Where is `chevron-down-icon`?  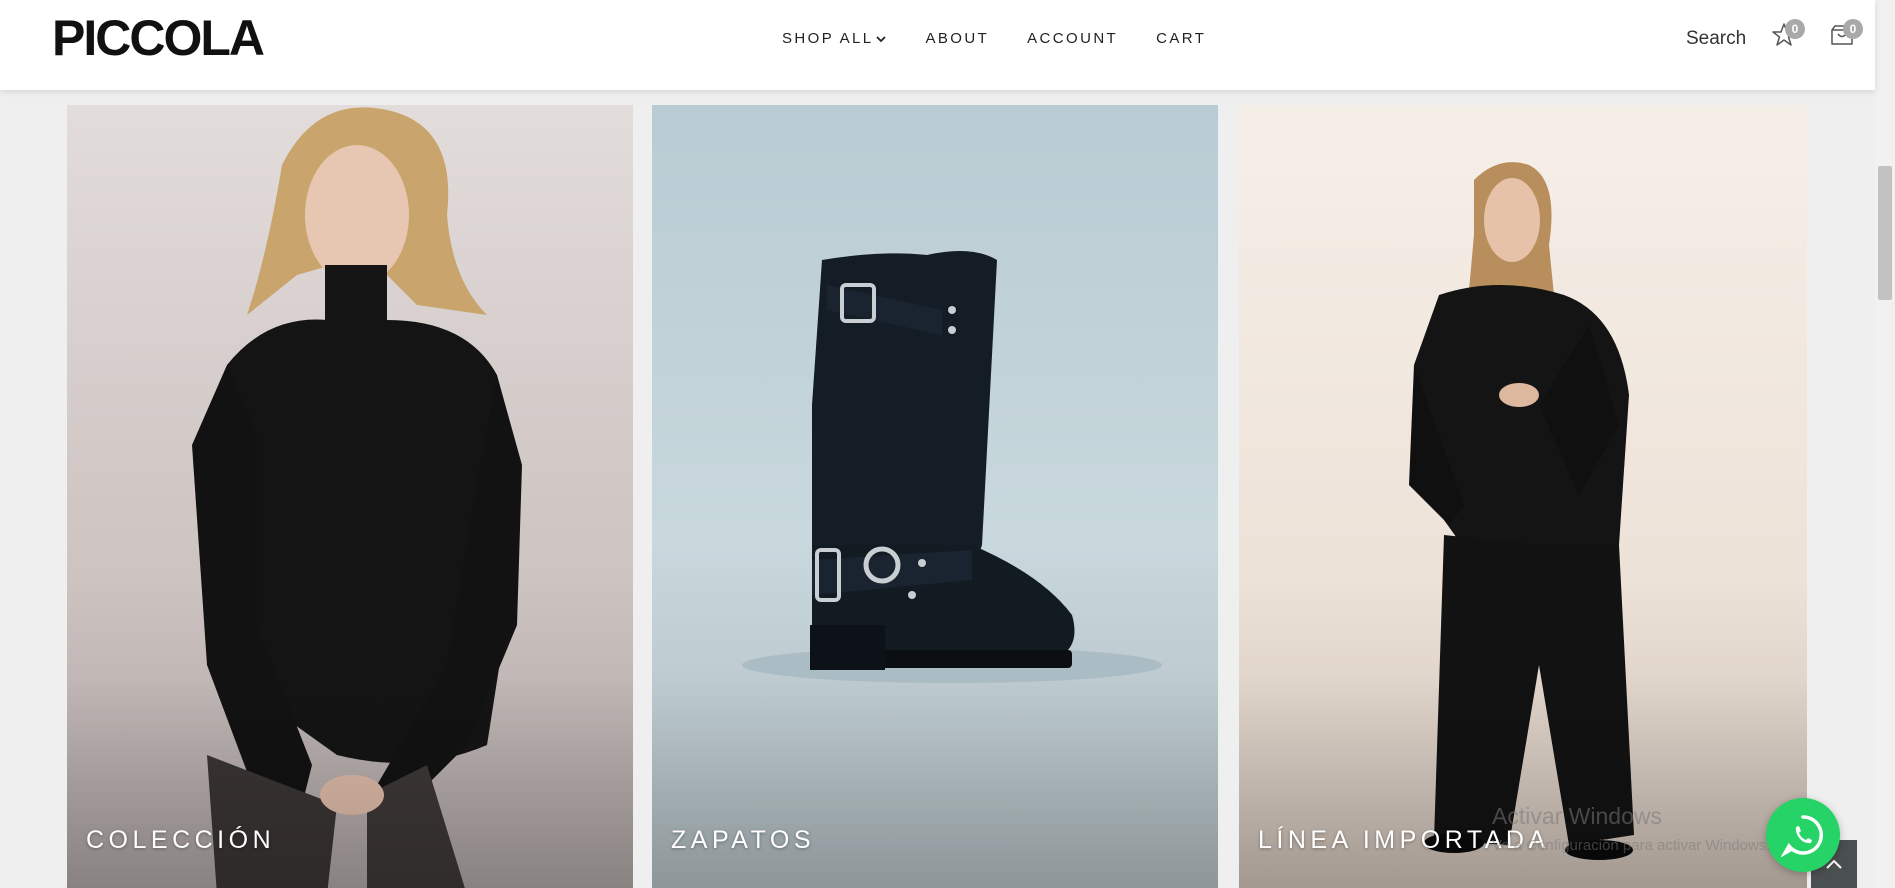
chevron-down-icon is located at coordinates (881, 39).